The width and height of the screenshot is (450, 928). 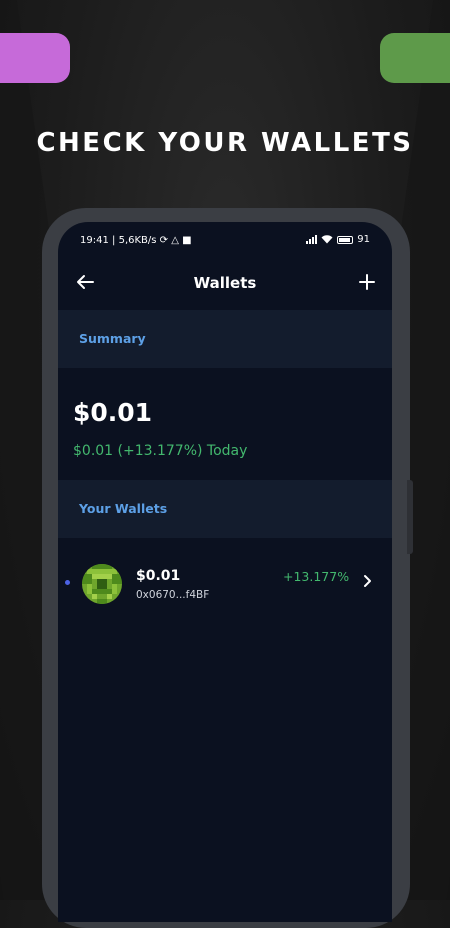 I want to click on summary-card: $0.01 $0.01 (+13.177%) Today, so click(x=225, y=424).